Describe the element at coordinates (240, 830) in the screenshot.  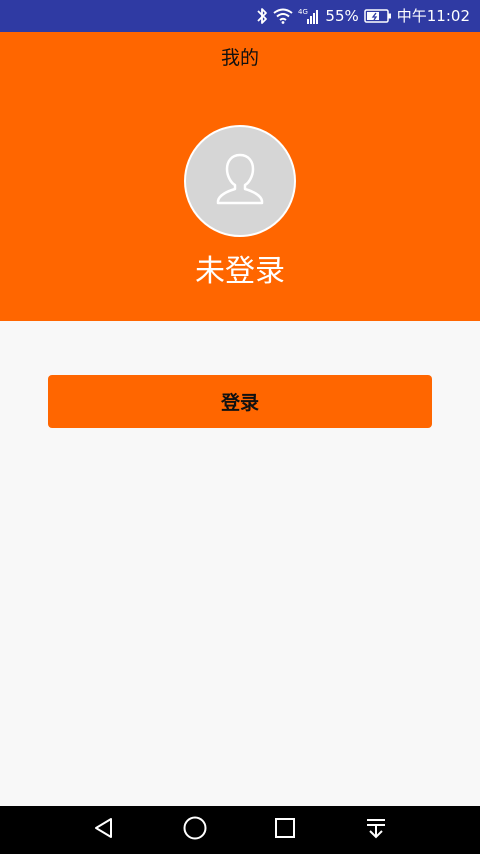
I see `navigation-bar` at that location.